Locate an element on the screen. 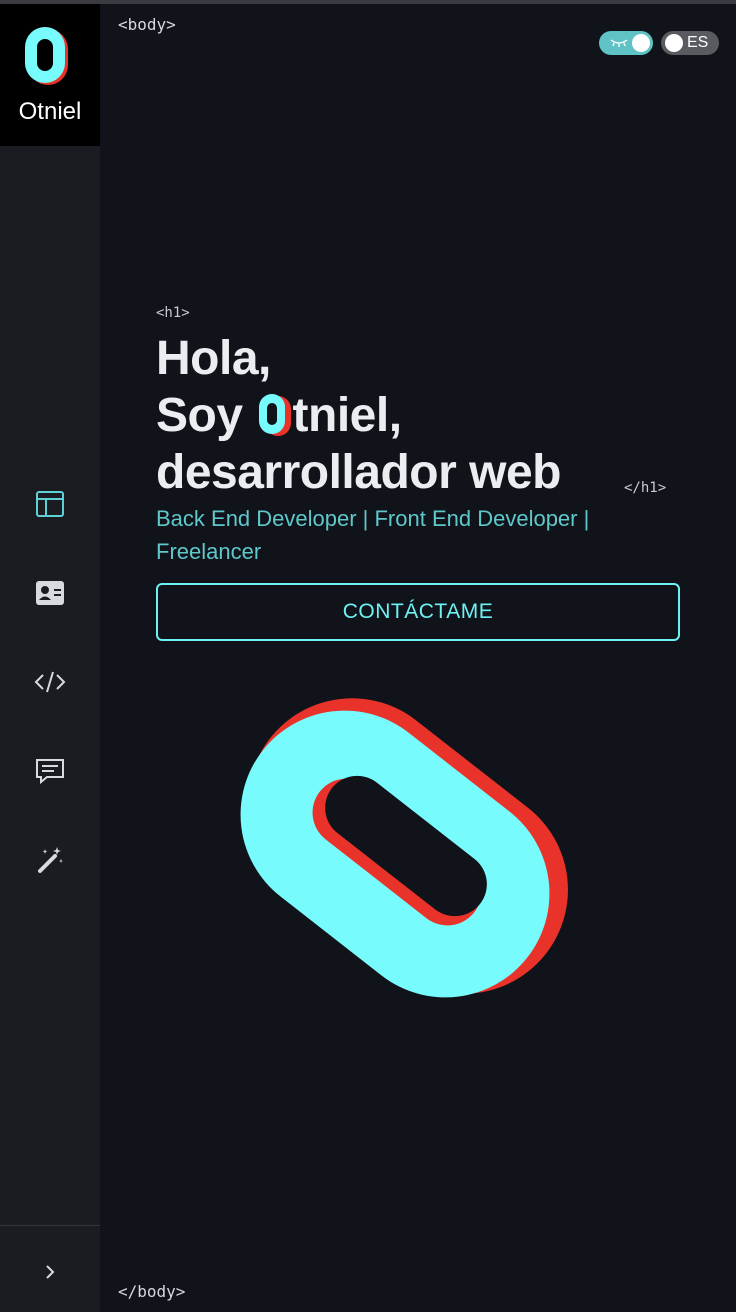  contact-card-icon is located at coordinates (50, 593).